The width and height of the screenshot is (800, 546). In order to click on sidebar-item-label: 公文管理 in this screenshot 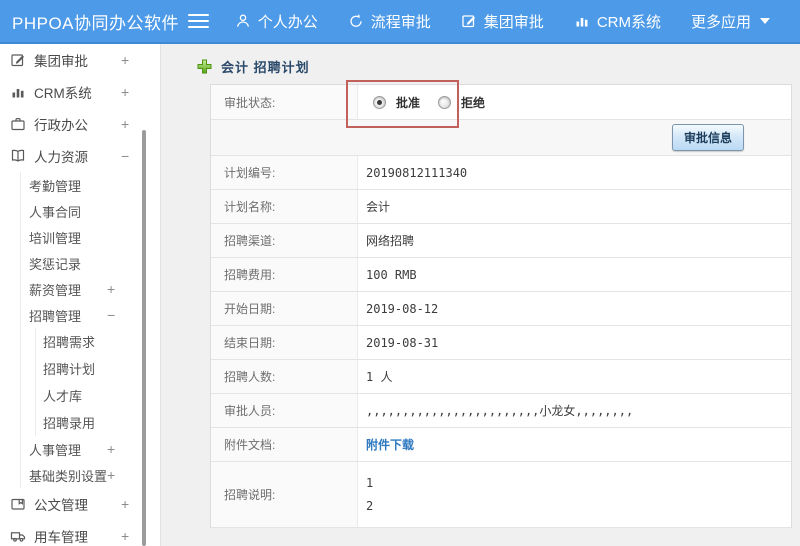, I will do `click(61, 505)`.